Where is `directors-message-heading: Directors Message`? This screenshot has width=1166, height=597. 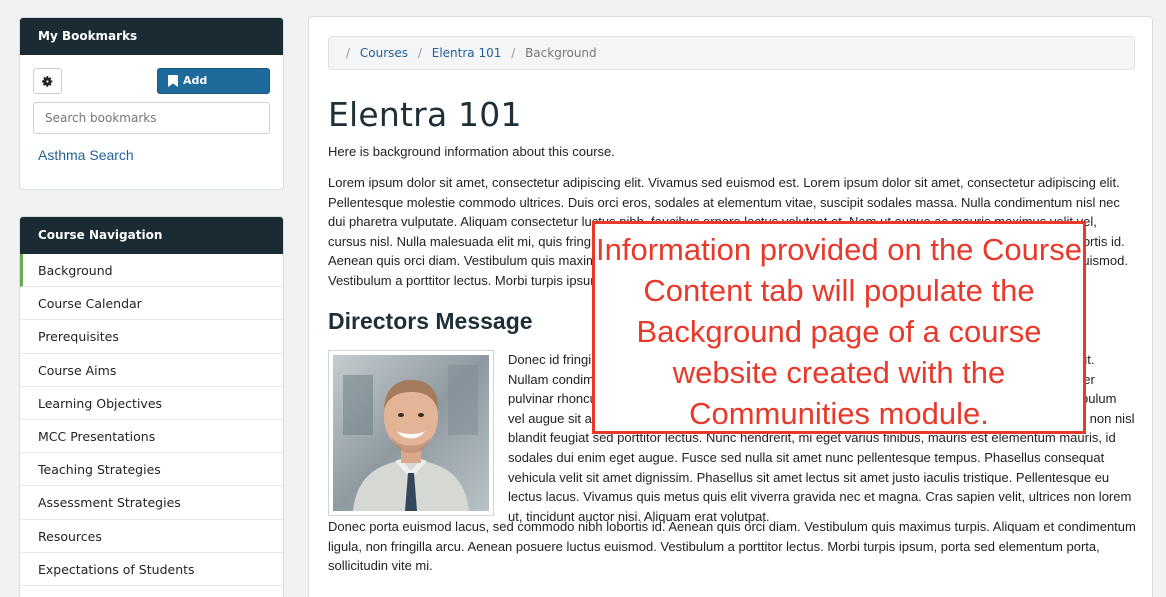 directors-message-heading: Directors Message is located at coordinates (430, 321).